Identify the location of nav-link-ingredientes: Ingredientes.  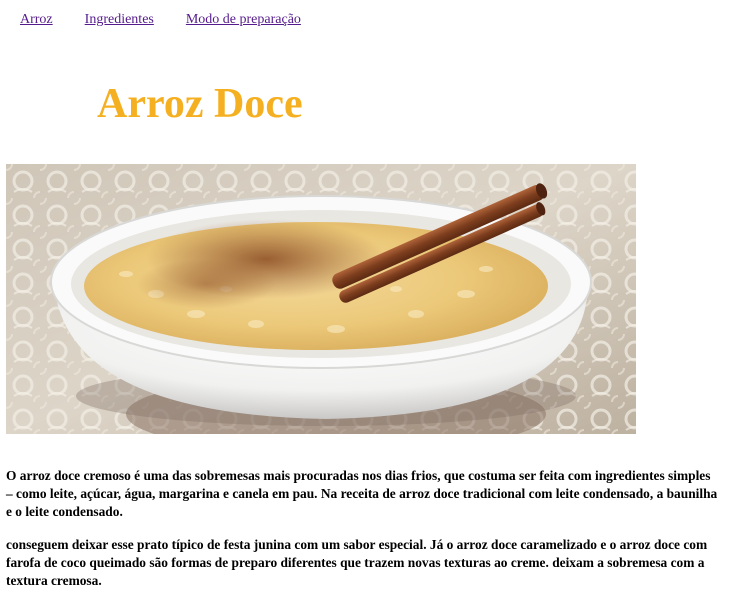
(119, 20).